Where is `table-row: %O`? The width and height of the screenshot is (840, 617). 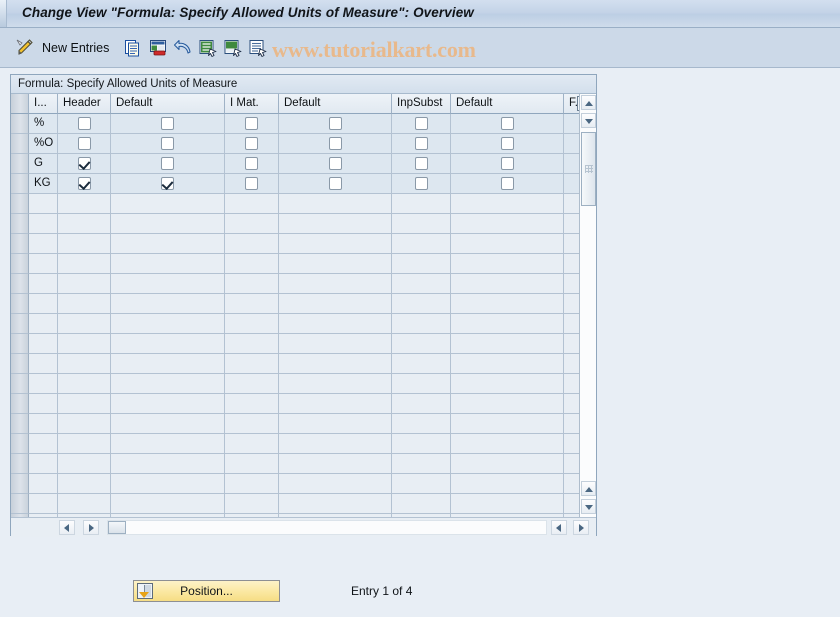
table-row: %O is located at coordinates (303, 144).